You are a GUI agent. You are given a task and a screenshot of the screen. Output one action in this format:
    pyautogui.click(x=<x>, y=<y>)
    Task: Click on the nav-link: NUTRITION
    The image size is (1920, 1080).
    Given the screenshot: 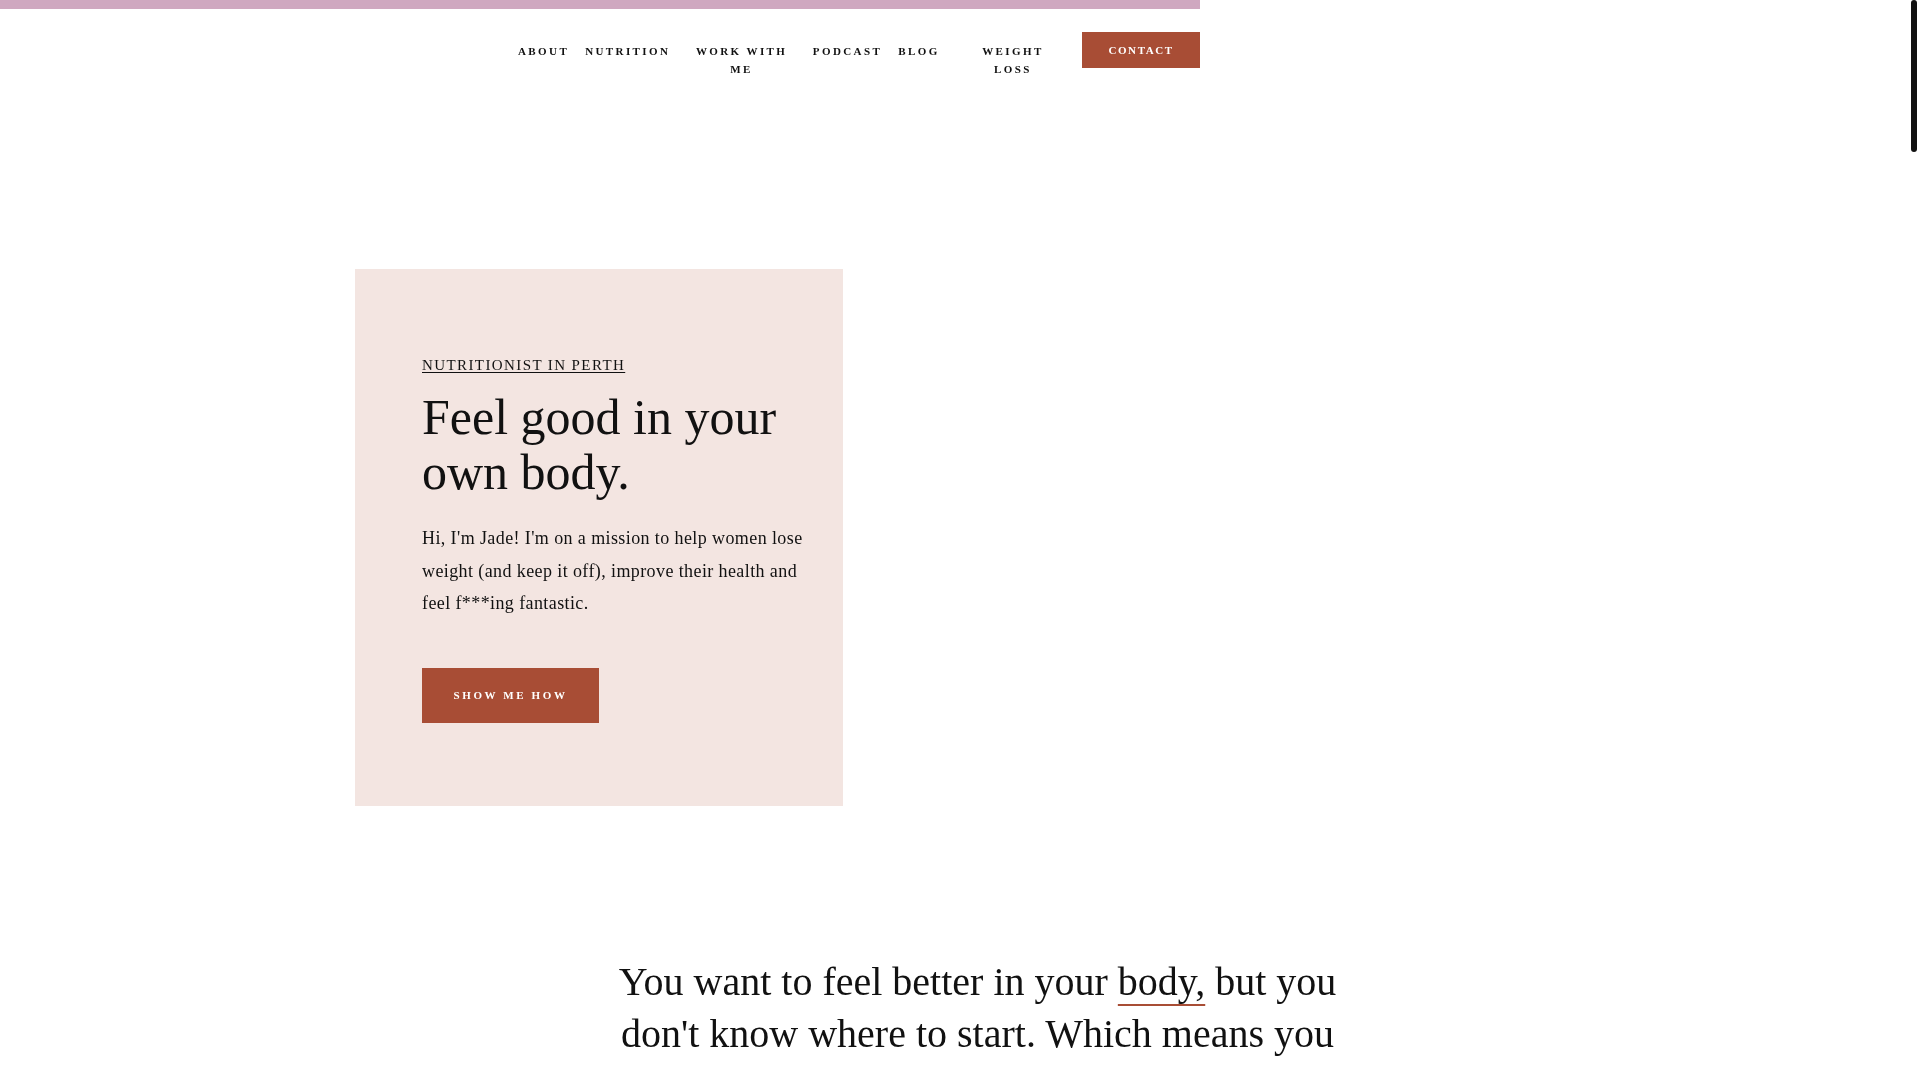 What is the action you would take?
    pyautogui.click(x=628, y=51)
    